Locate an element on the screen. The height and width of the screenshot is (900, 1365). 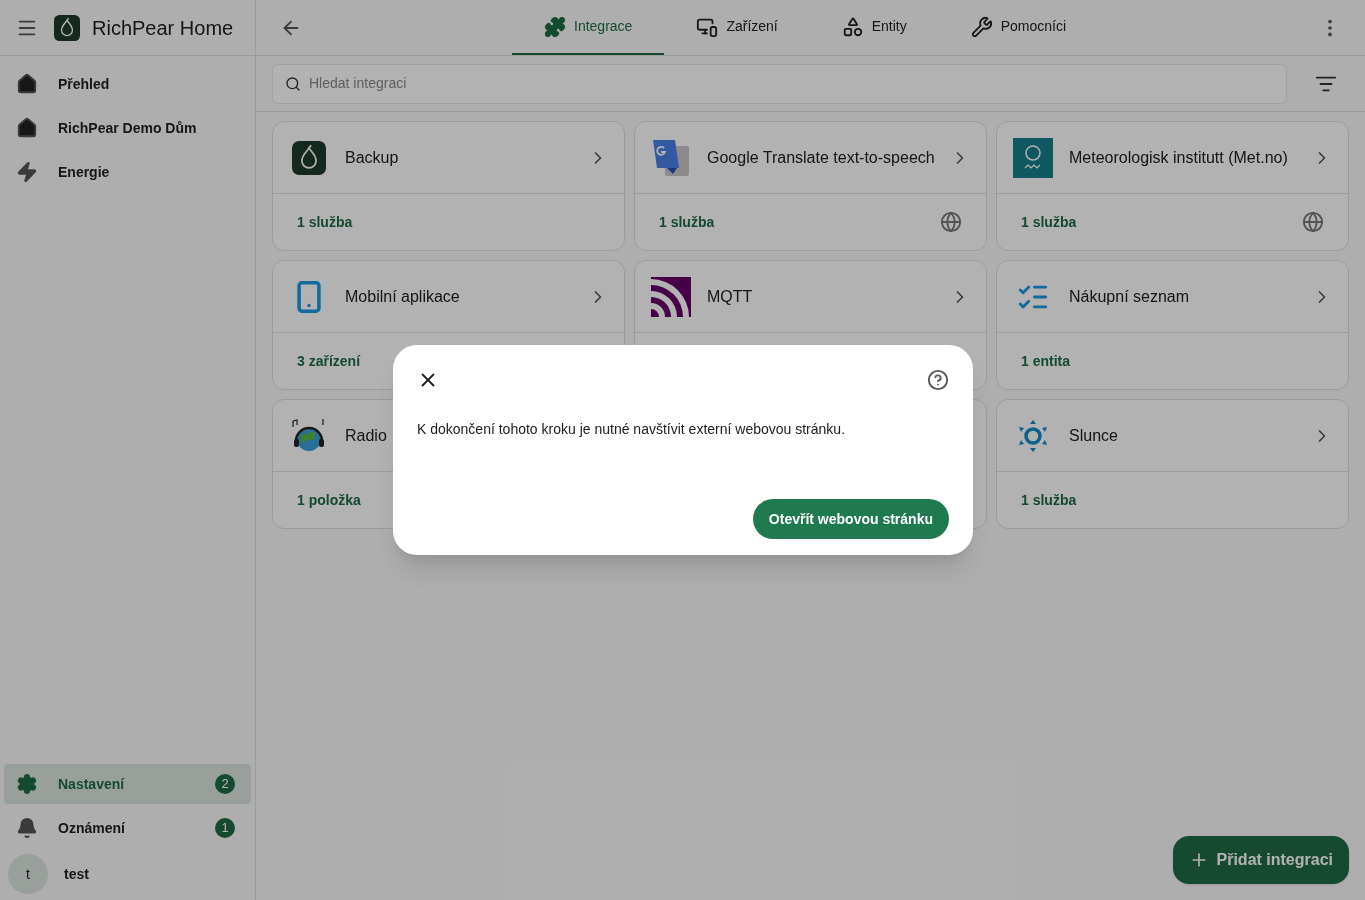
weather-station-icon is located at coordinates (1033, 157).